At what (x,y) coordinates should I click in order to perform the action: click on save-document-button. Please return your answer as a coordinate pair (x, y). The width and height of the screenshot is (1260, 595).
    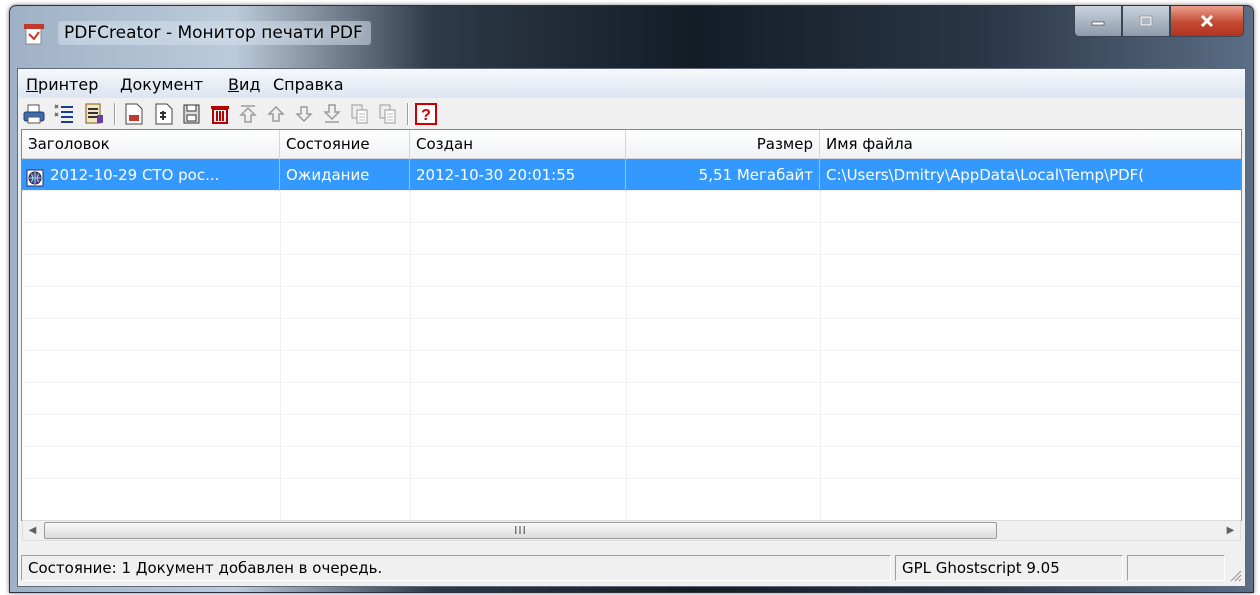
    Looking at the image, I should click on (134, 114).